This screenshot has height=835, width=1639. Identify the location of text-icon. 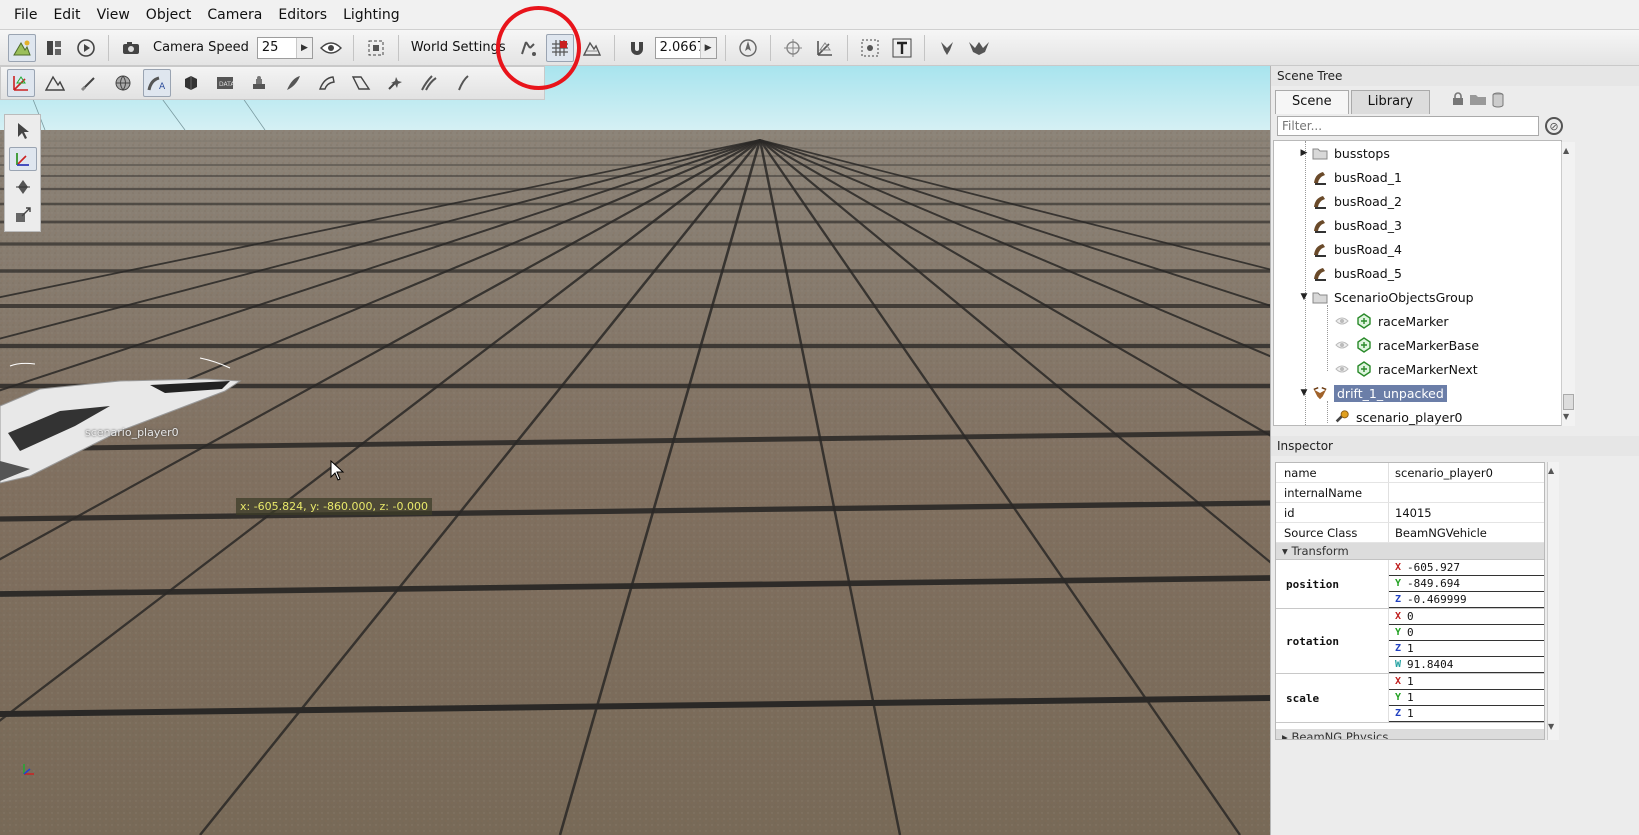
(902, 48).